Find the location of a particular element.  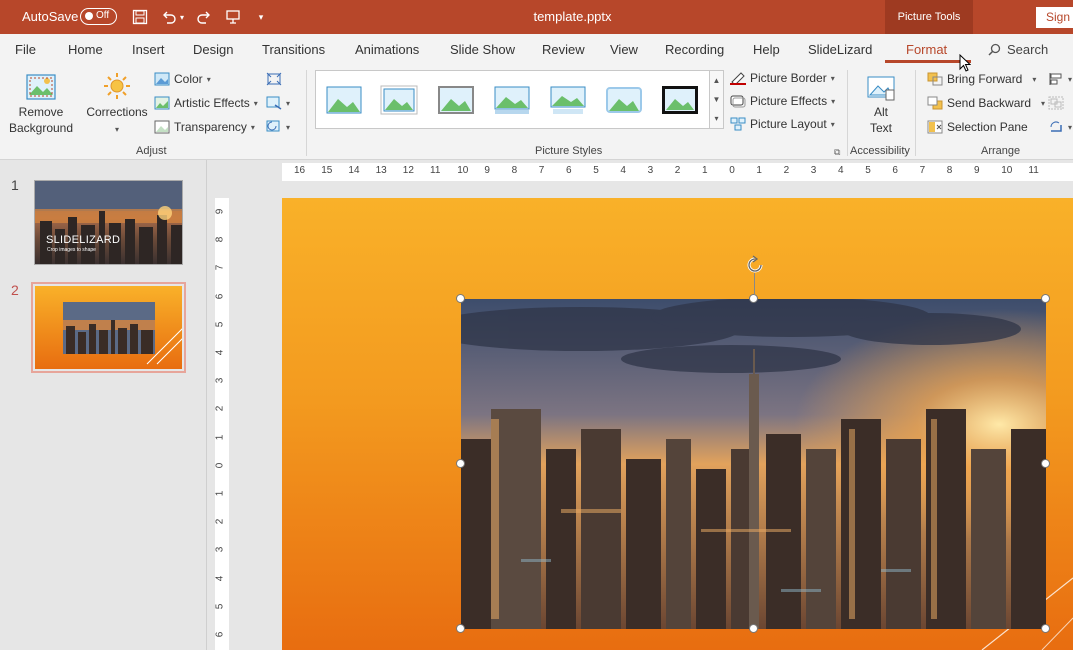

picture-styles-group-label: Picture Styles is located at coordinates (569, 151).